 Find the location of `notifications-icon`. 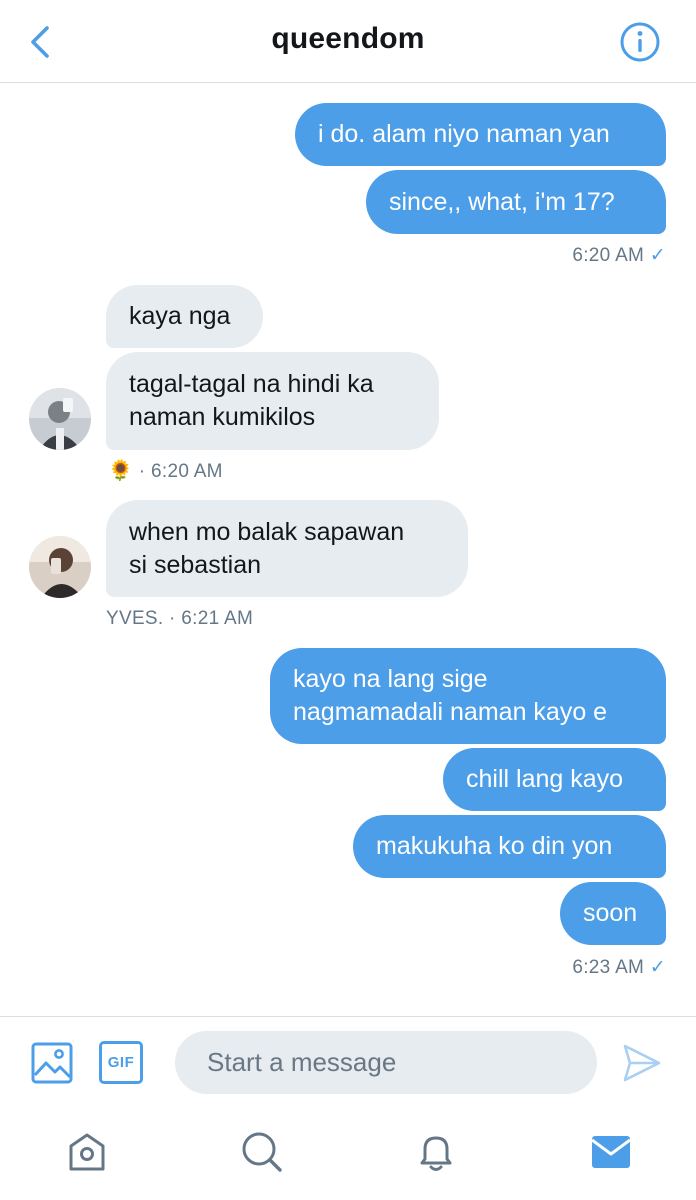

notifications-icon is located at coordinates (436, 1153).